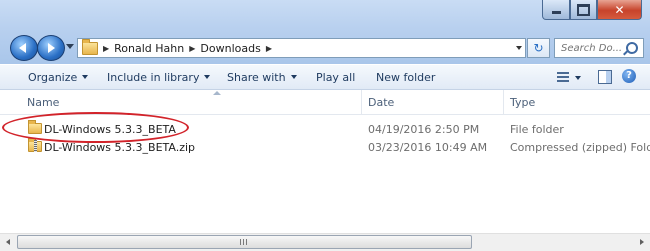 Image resolution: width=650 pixels, height=251 pixels. What do you see at coordinates (522, 102) in the screenshot?
I see `column-header-type: Type` at bounding box center [522, 102].